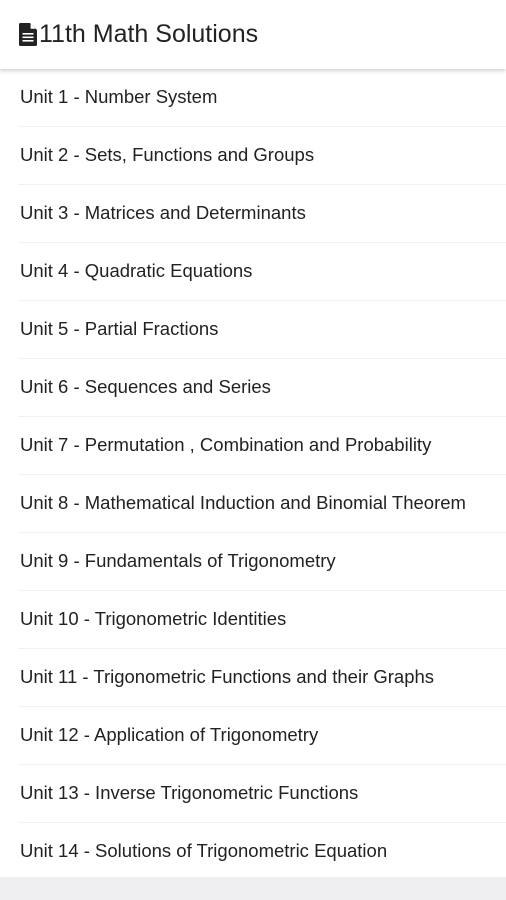 The width and height of the screenshot is (506, 900). I want to click on unit-list-item-6: Unit 6 - Sequences and Series, so click(262, 388).